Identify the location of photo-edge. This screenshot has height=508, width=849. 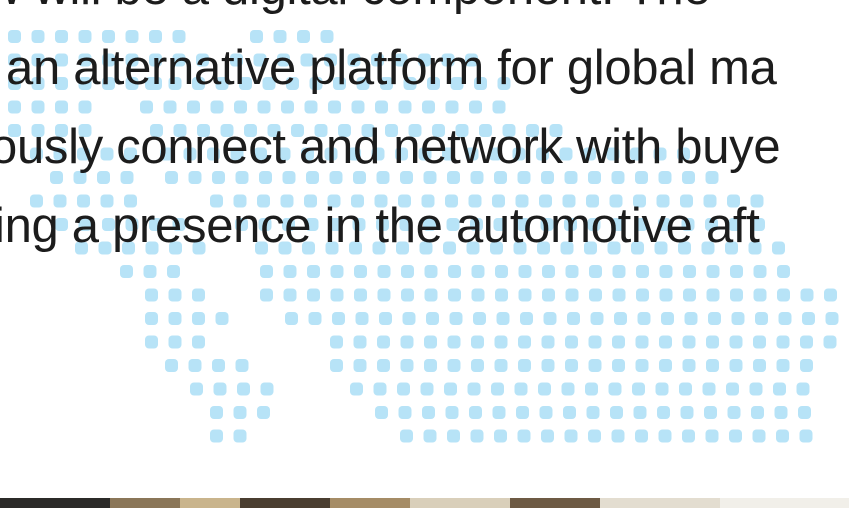
(424, 503).